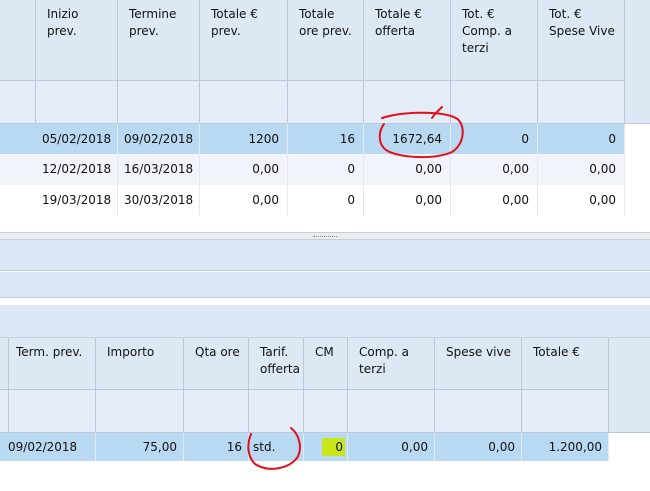 The image size is (650, 491). I want to click on top-grid-header-corner, so click(18, 40).